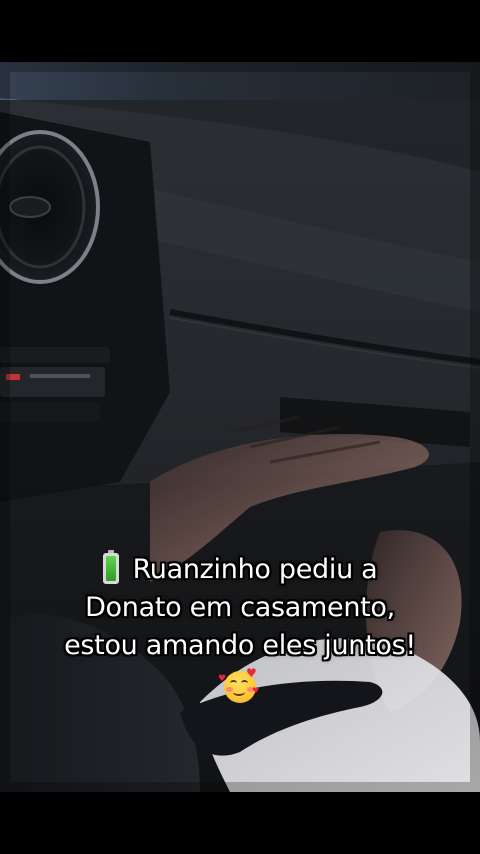 This screenshot has width=480, height=854. What do you see at coordinates (240, 823) in the screenshot?
I see `bottom-letterbox` at bounding box center [240, 823].